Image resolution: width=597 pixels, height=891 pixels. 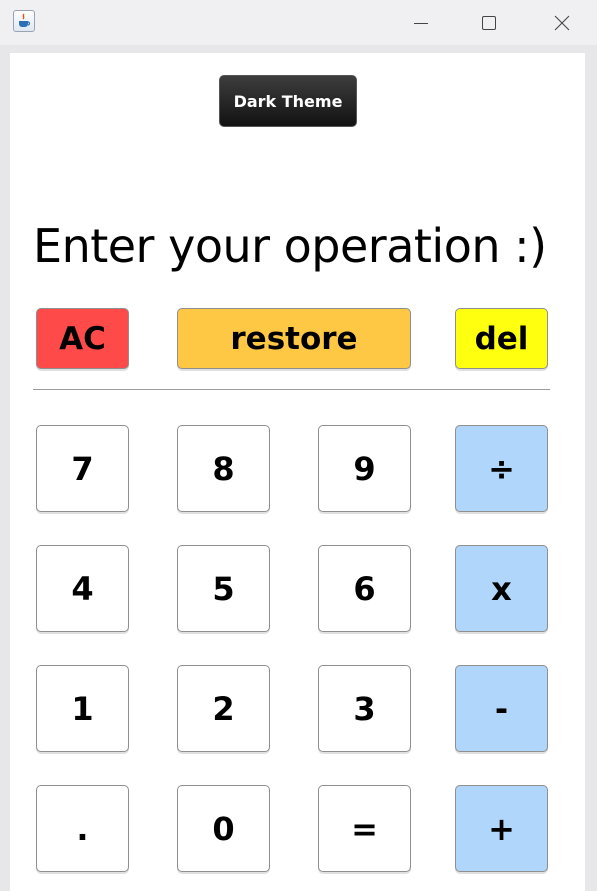 I want to click on delete-button: del, so click(x=501, y=338).